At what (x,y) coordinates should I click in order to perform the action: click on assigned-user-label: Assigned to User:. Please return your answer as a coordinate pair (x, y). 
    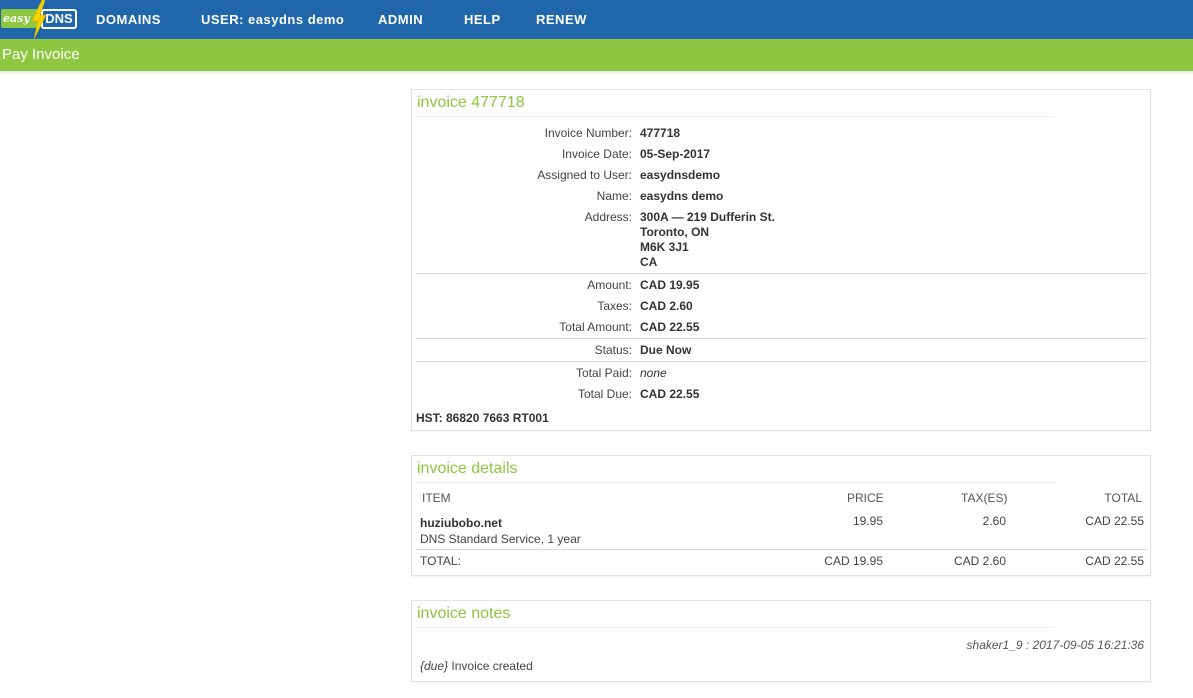
    Looking at the image, I should click on (584, 175).